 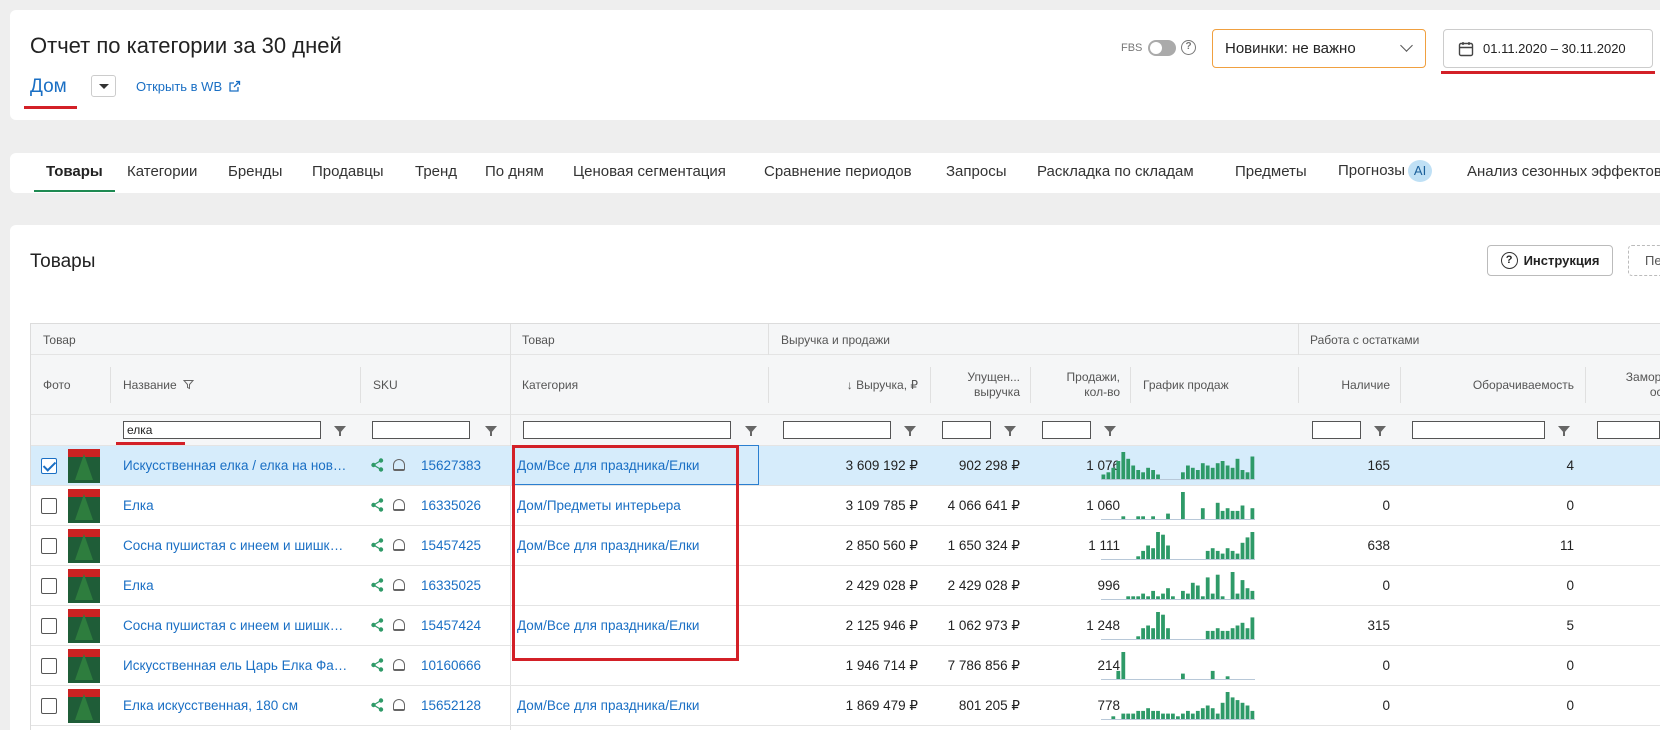 What do you see at coordinates (1319, 48) in the screenshot?
I see `novelty-select: Новинки: не важно` at bounding box center [1319, 48].